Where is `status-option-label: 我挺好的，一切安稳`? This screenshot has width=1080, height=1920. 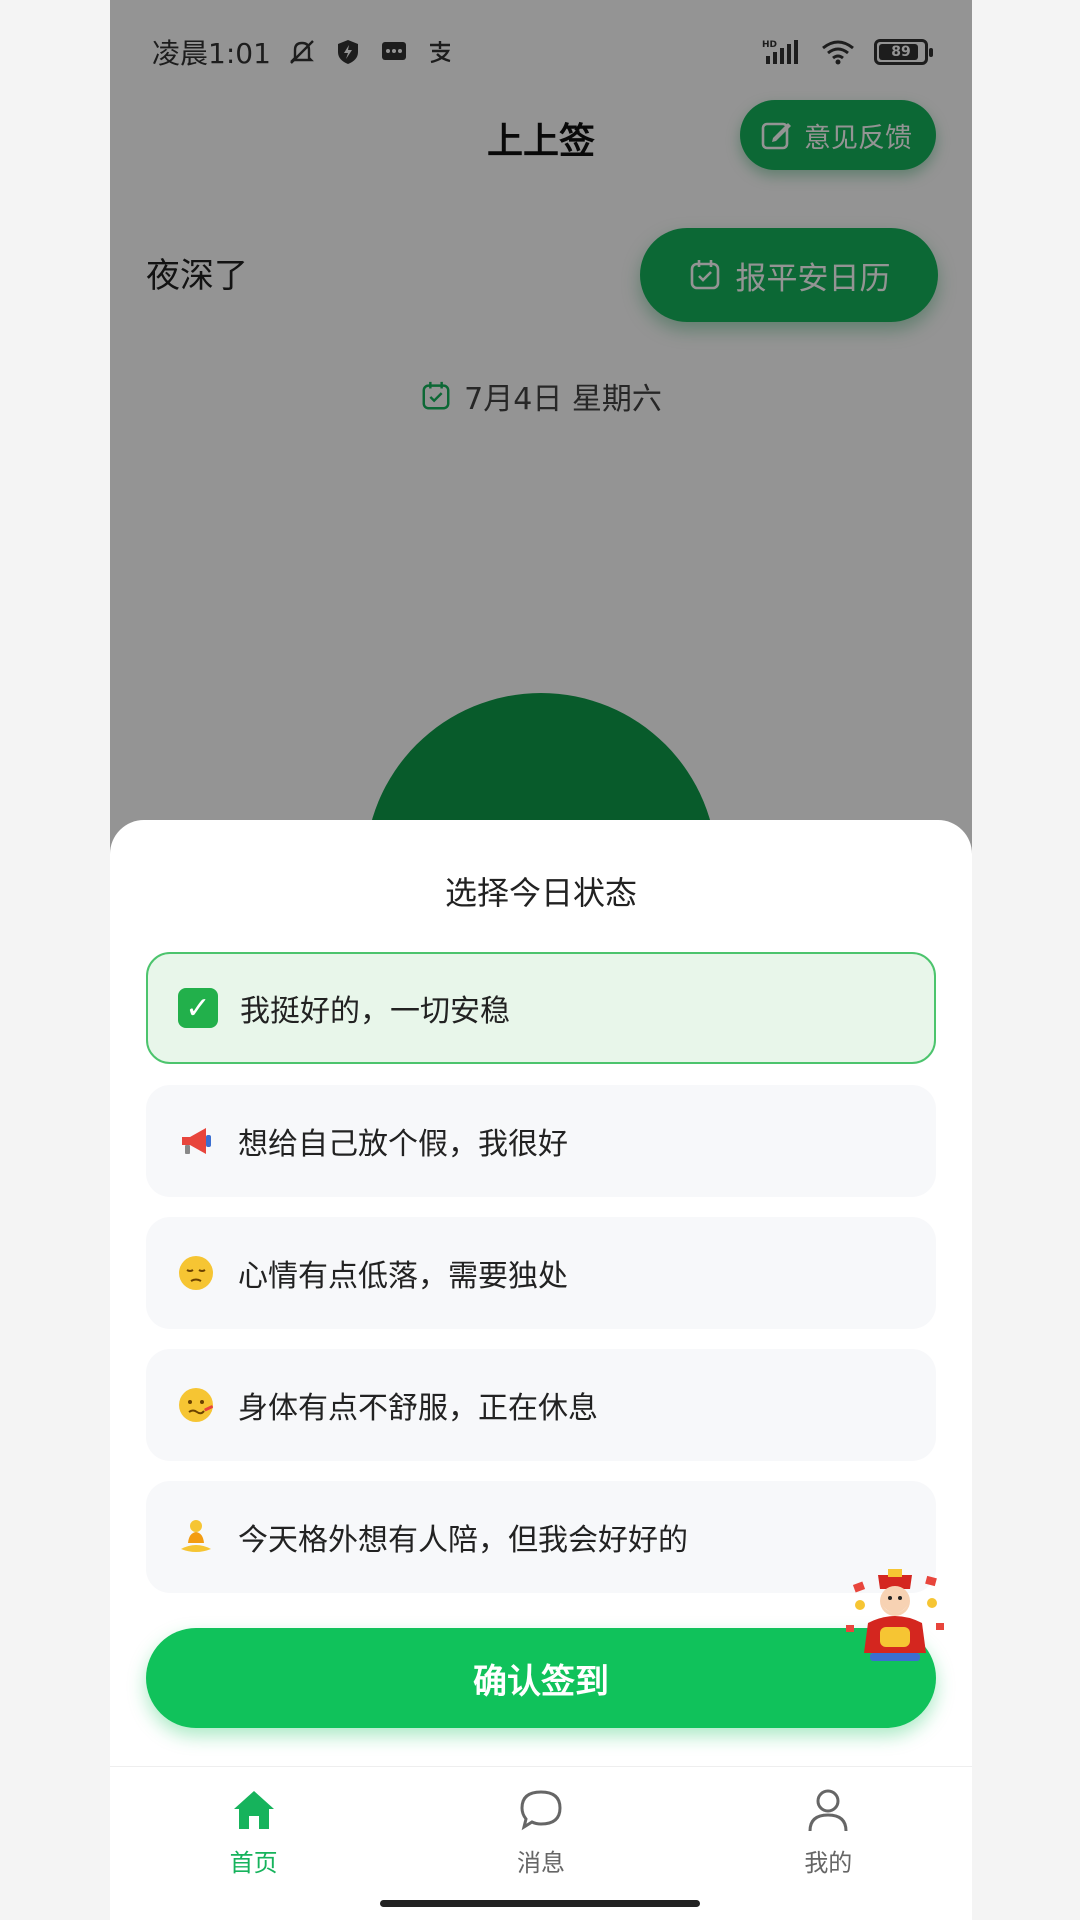
status-option-label: 我挺好的，一切安稳 is located at coordinates (375, 1011).